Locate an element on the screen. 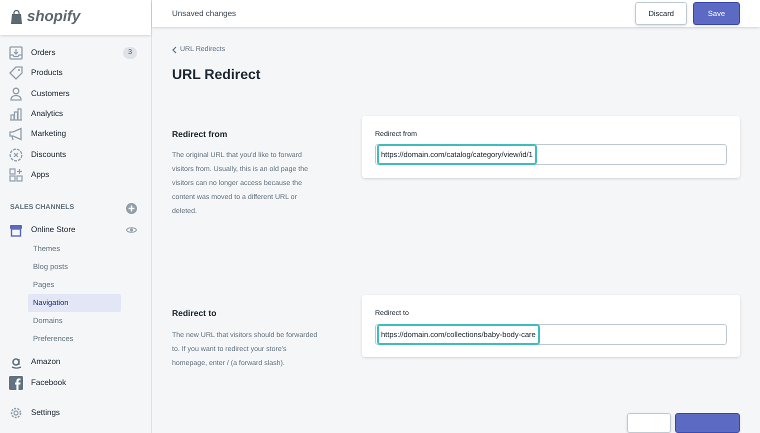 Image resolution: width=760 pixels, height=433 pixels. storefront-icon is located at coordinates (16, 230).